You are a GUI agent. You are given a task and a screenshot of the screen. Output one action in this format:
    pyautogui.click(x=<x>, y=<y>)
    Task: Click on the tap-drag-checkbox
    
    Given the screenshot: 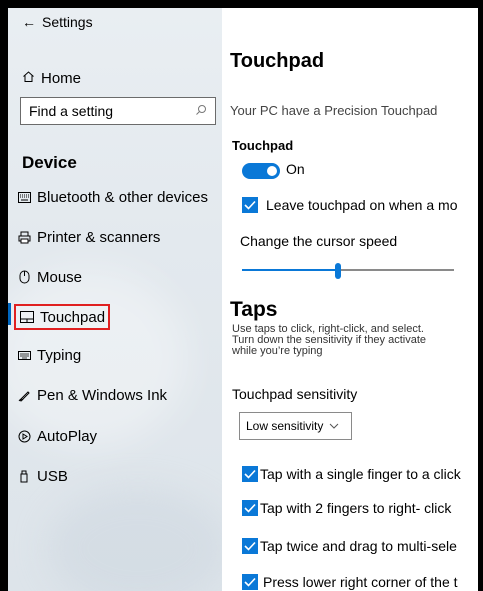 What is the action you would take?
    pyautogui.click(x=250, y=546)
    